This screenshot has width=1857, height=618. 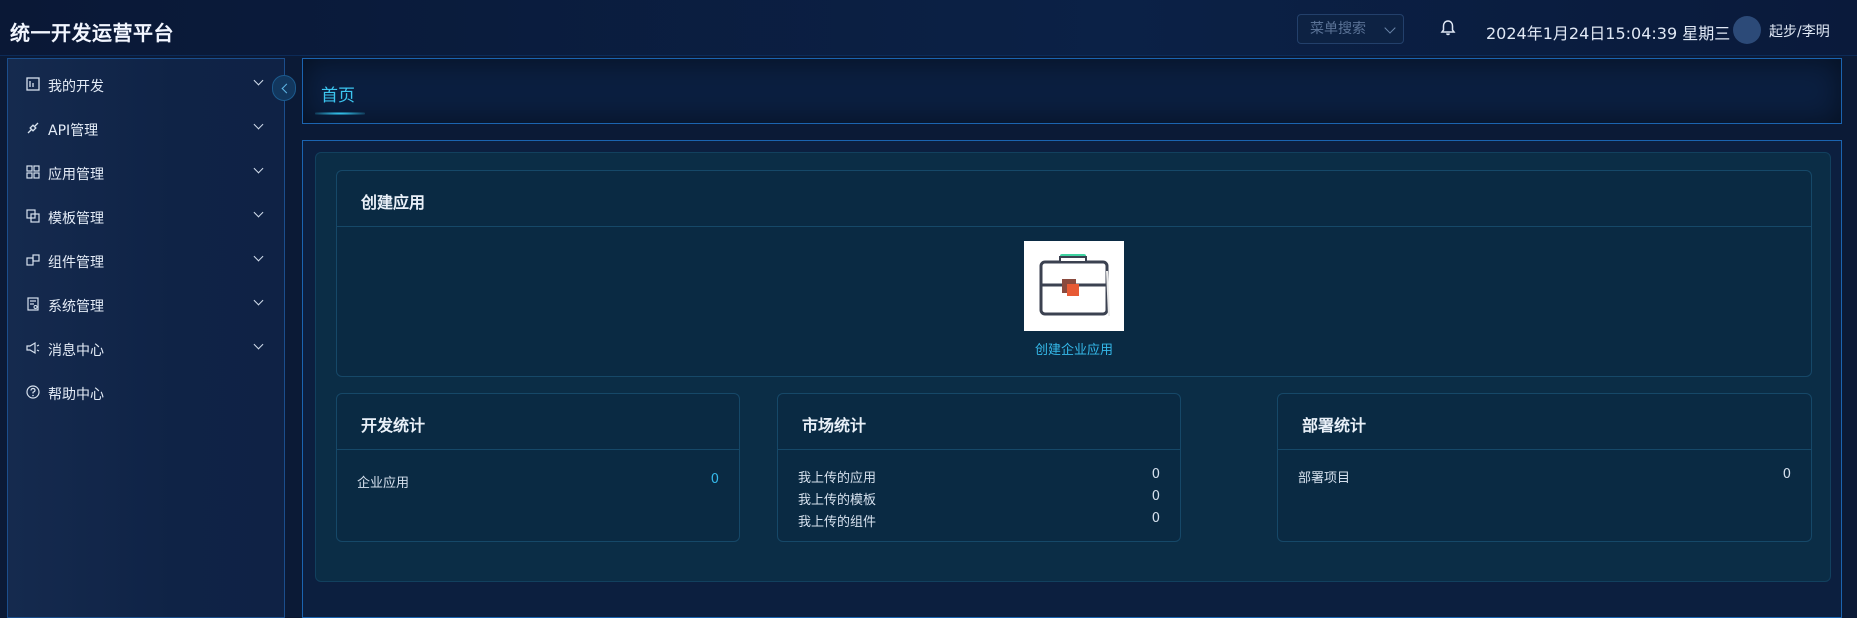 I want to click on template-icon, so click(x=33, y=216).